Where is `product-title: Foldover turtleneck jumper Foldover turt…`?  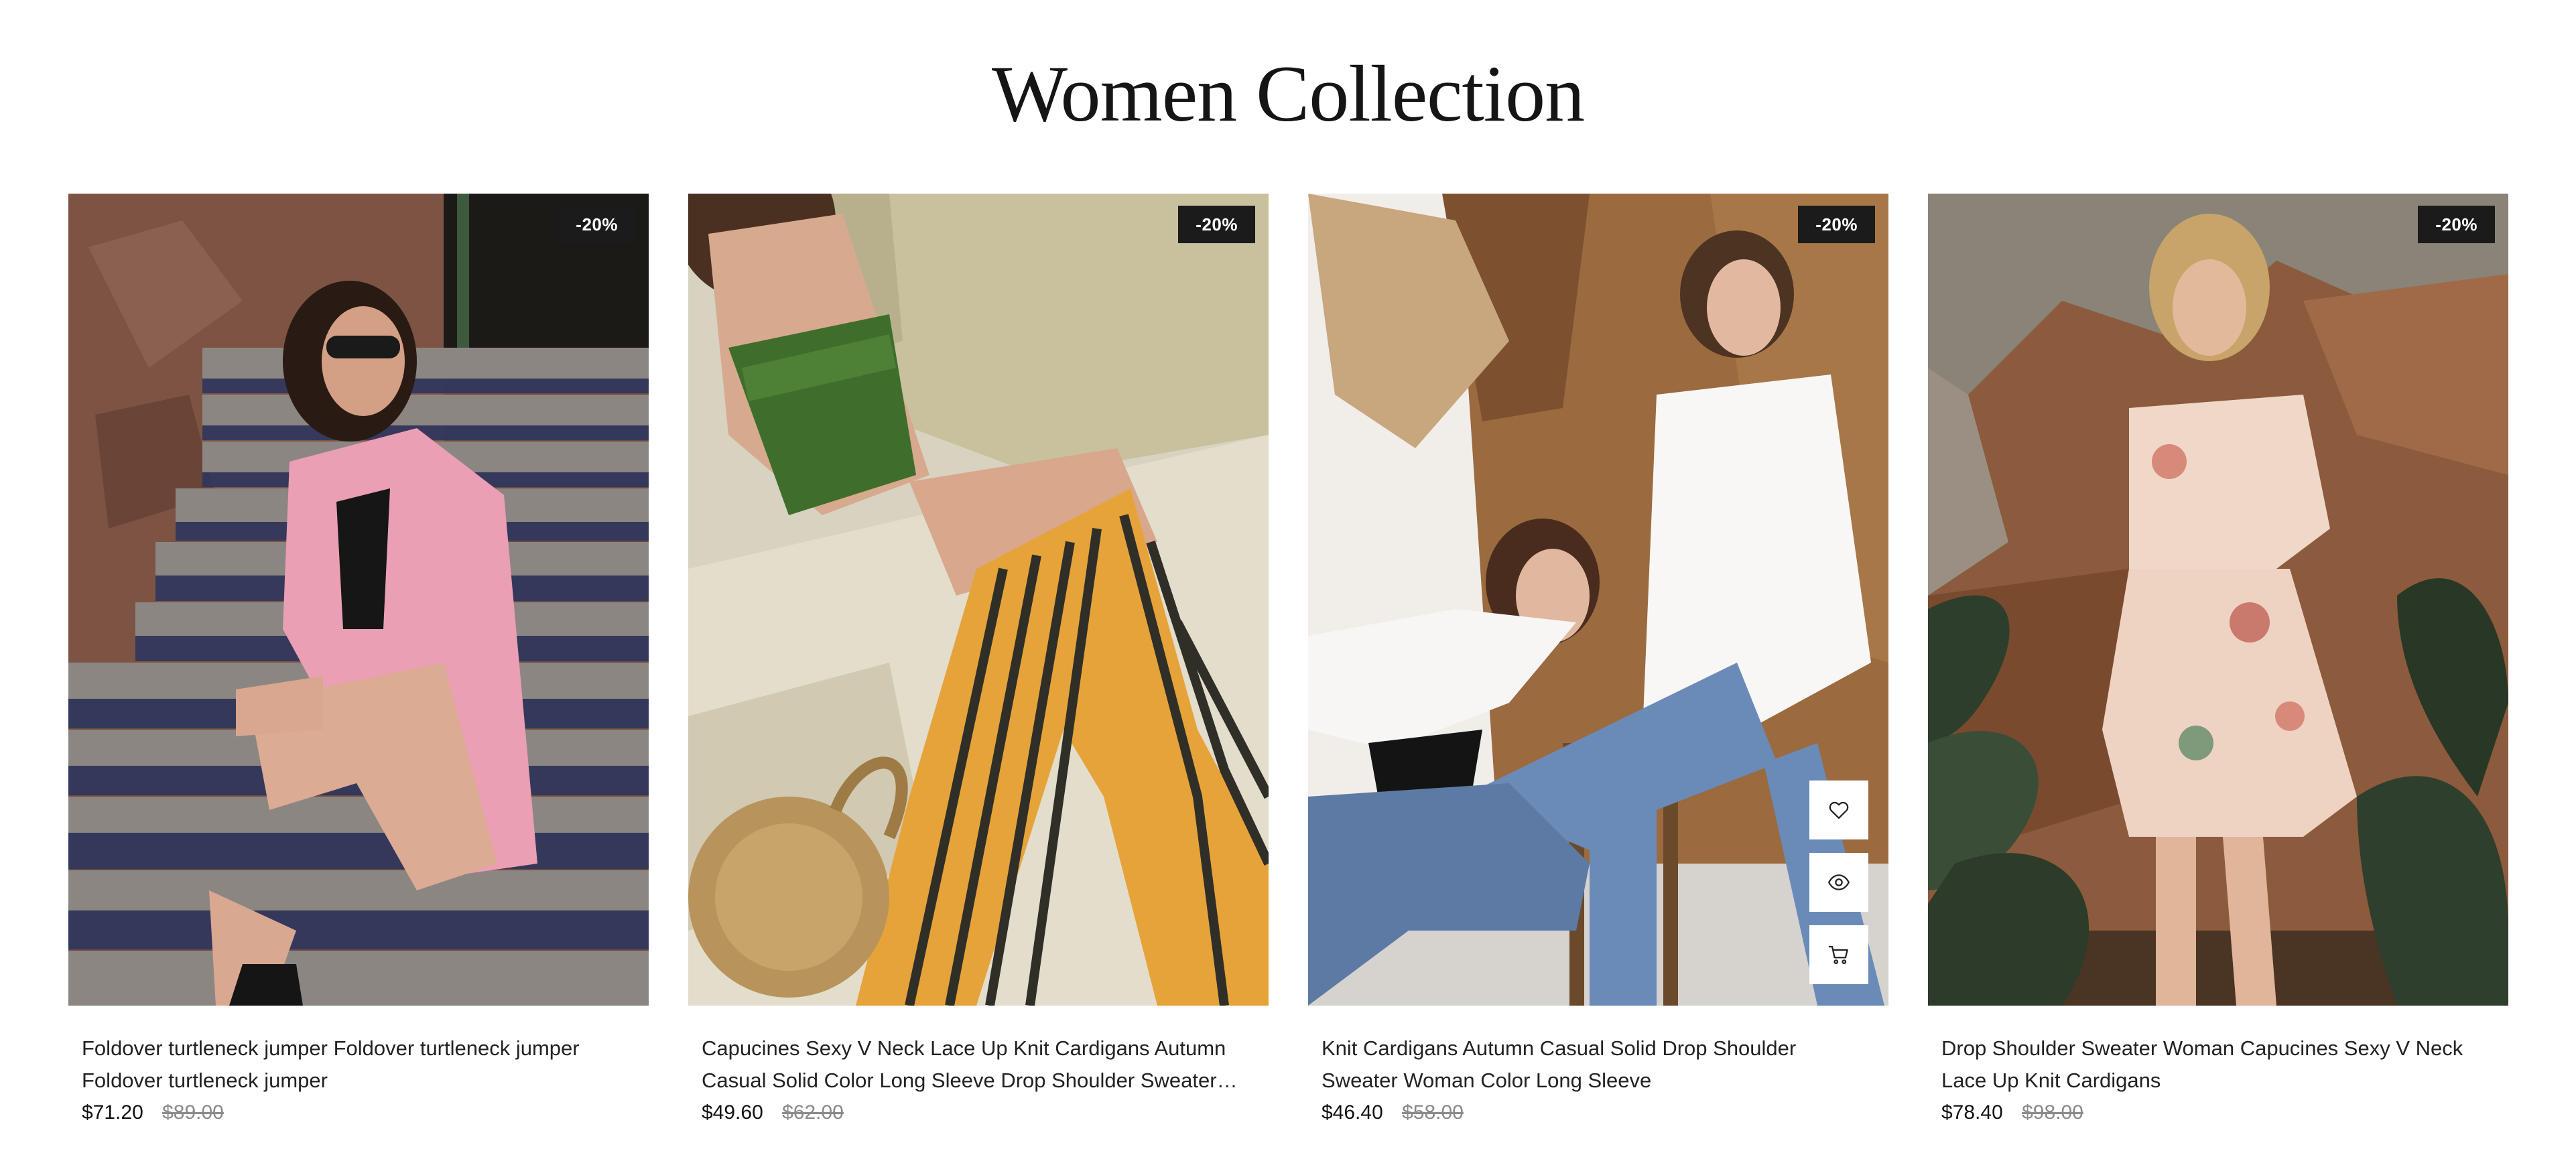 product-title: Foldover turtleneck jumper Foldover turt… is located at coordinates (358, 1064).